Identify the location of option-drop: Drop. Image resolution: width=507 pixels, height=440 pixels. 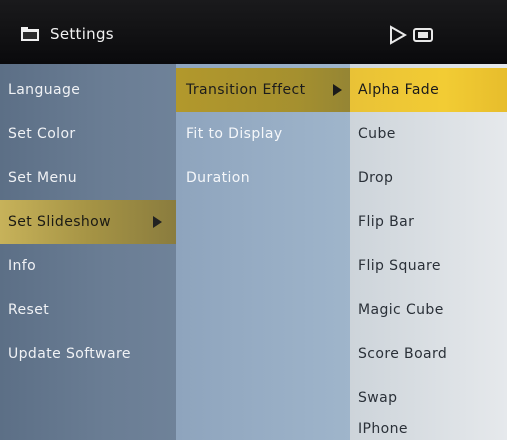
(428, 178).